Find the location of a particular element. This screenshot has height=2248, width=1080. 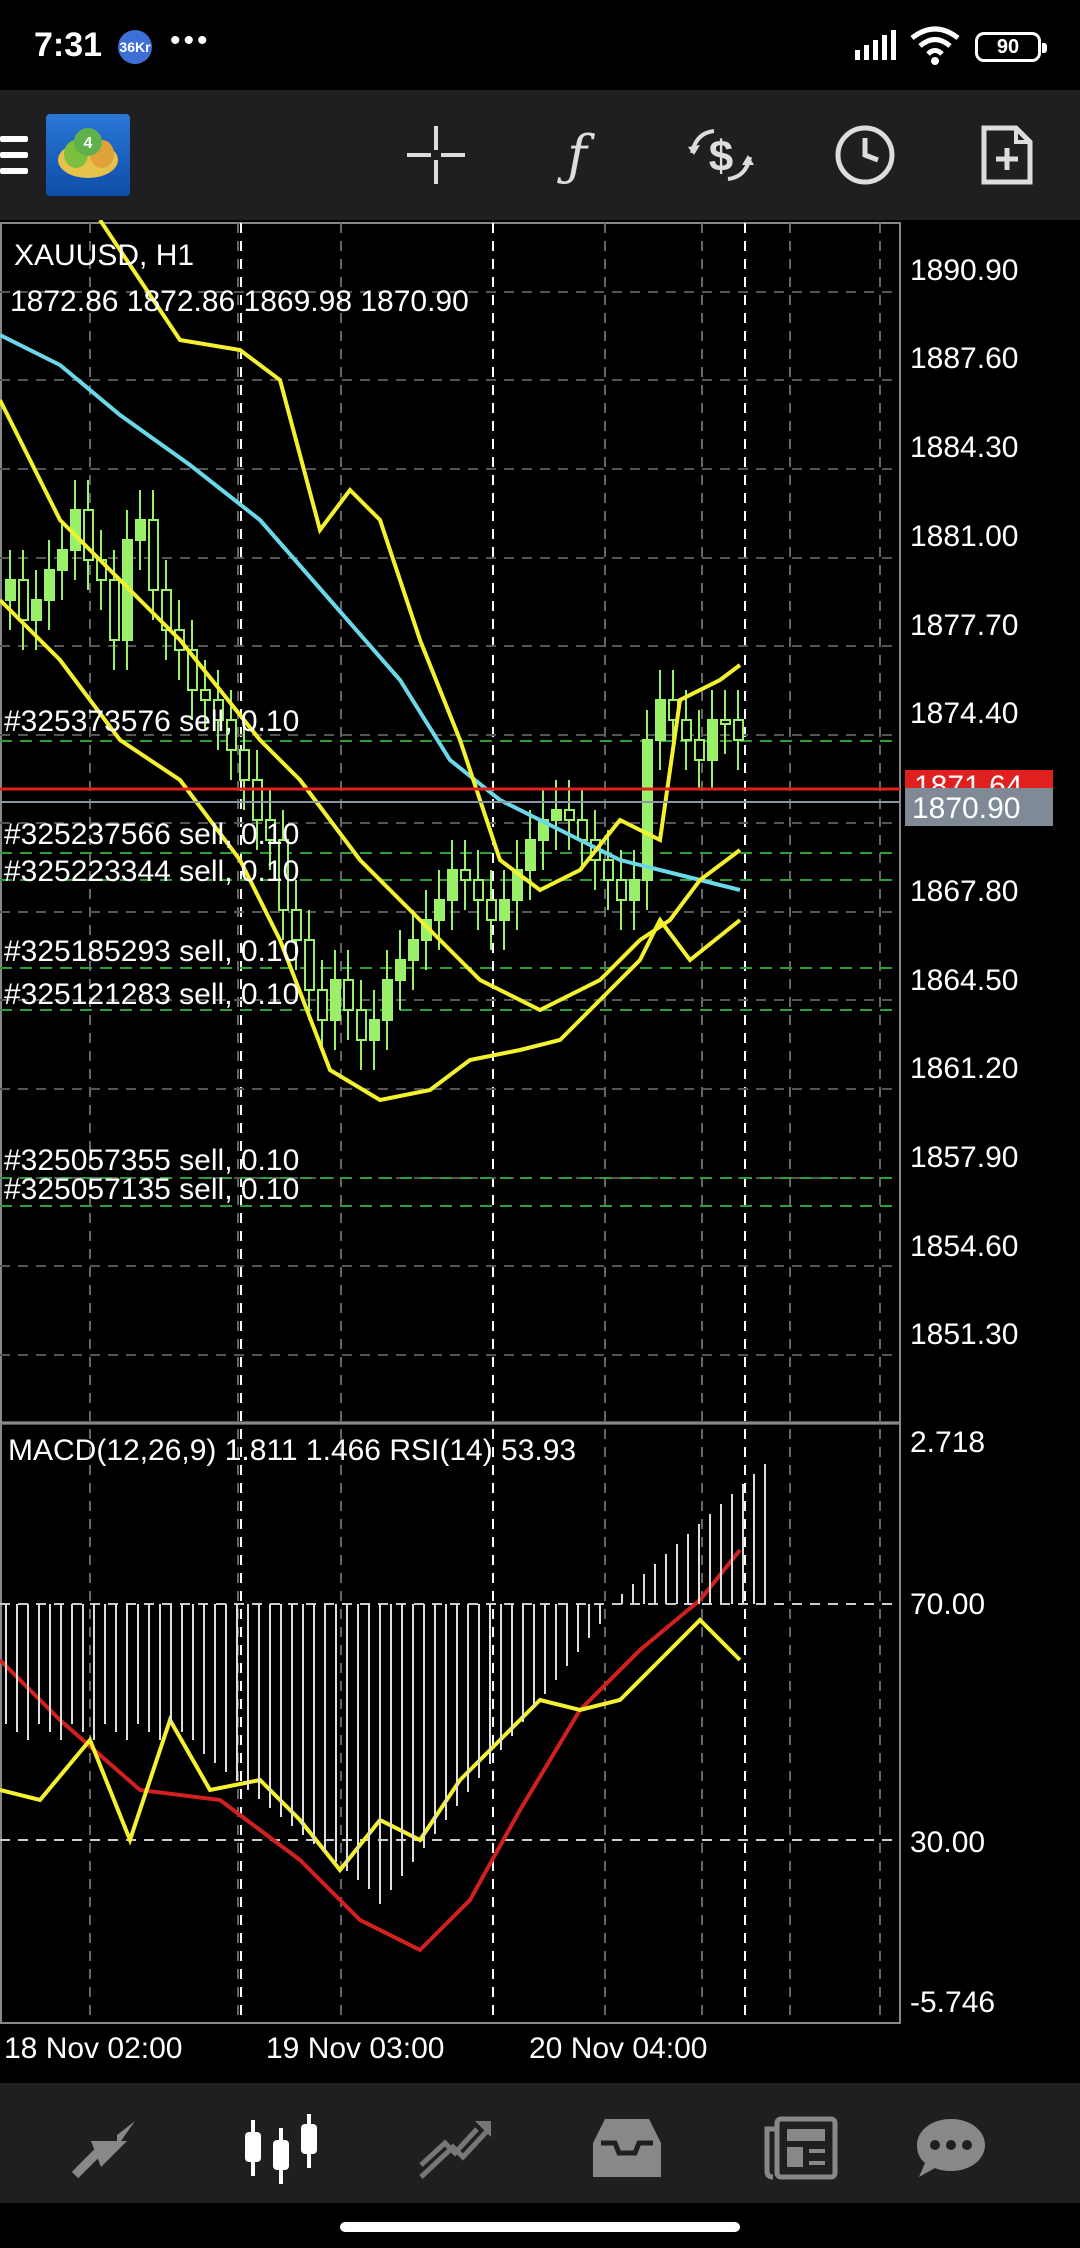

price-tick: 1867.80 is located at coordinates (964, 891).